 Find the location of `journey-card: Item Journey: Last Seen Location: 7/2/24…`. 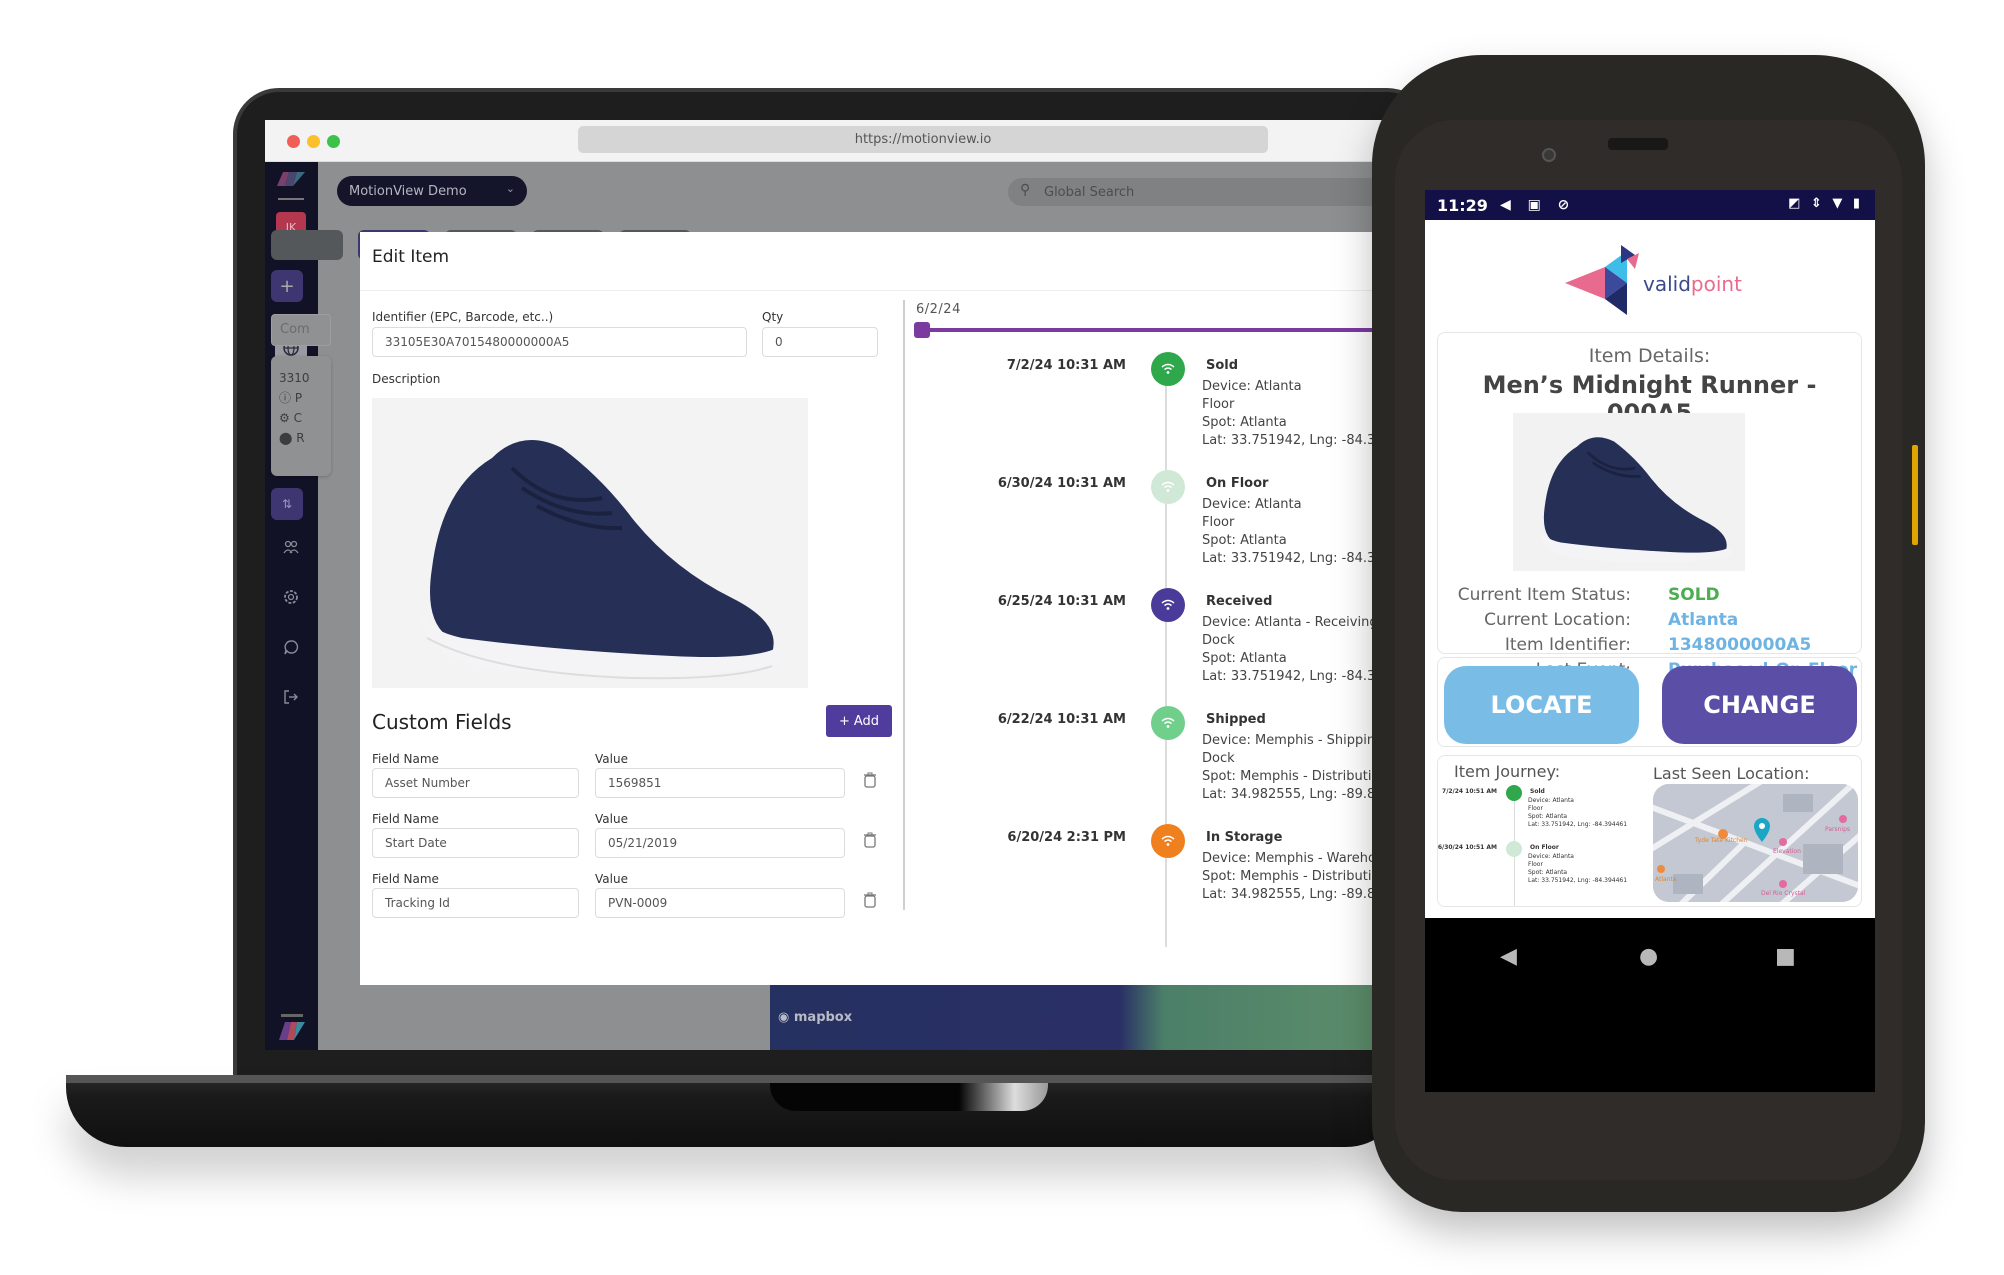

journey-card: Item Journey: Last Seen Location: 7/2/24… is located at coordinates (1649, 831).